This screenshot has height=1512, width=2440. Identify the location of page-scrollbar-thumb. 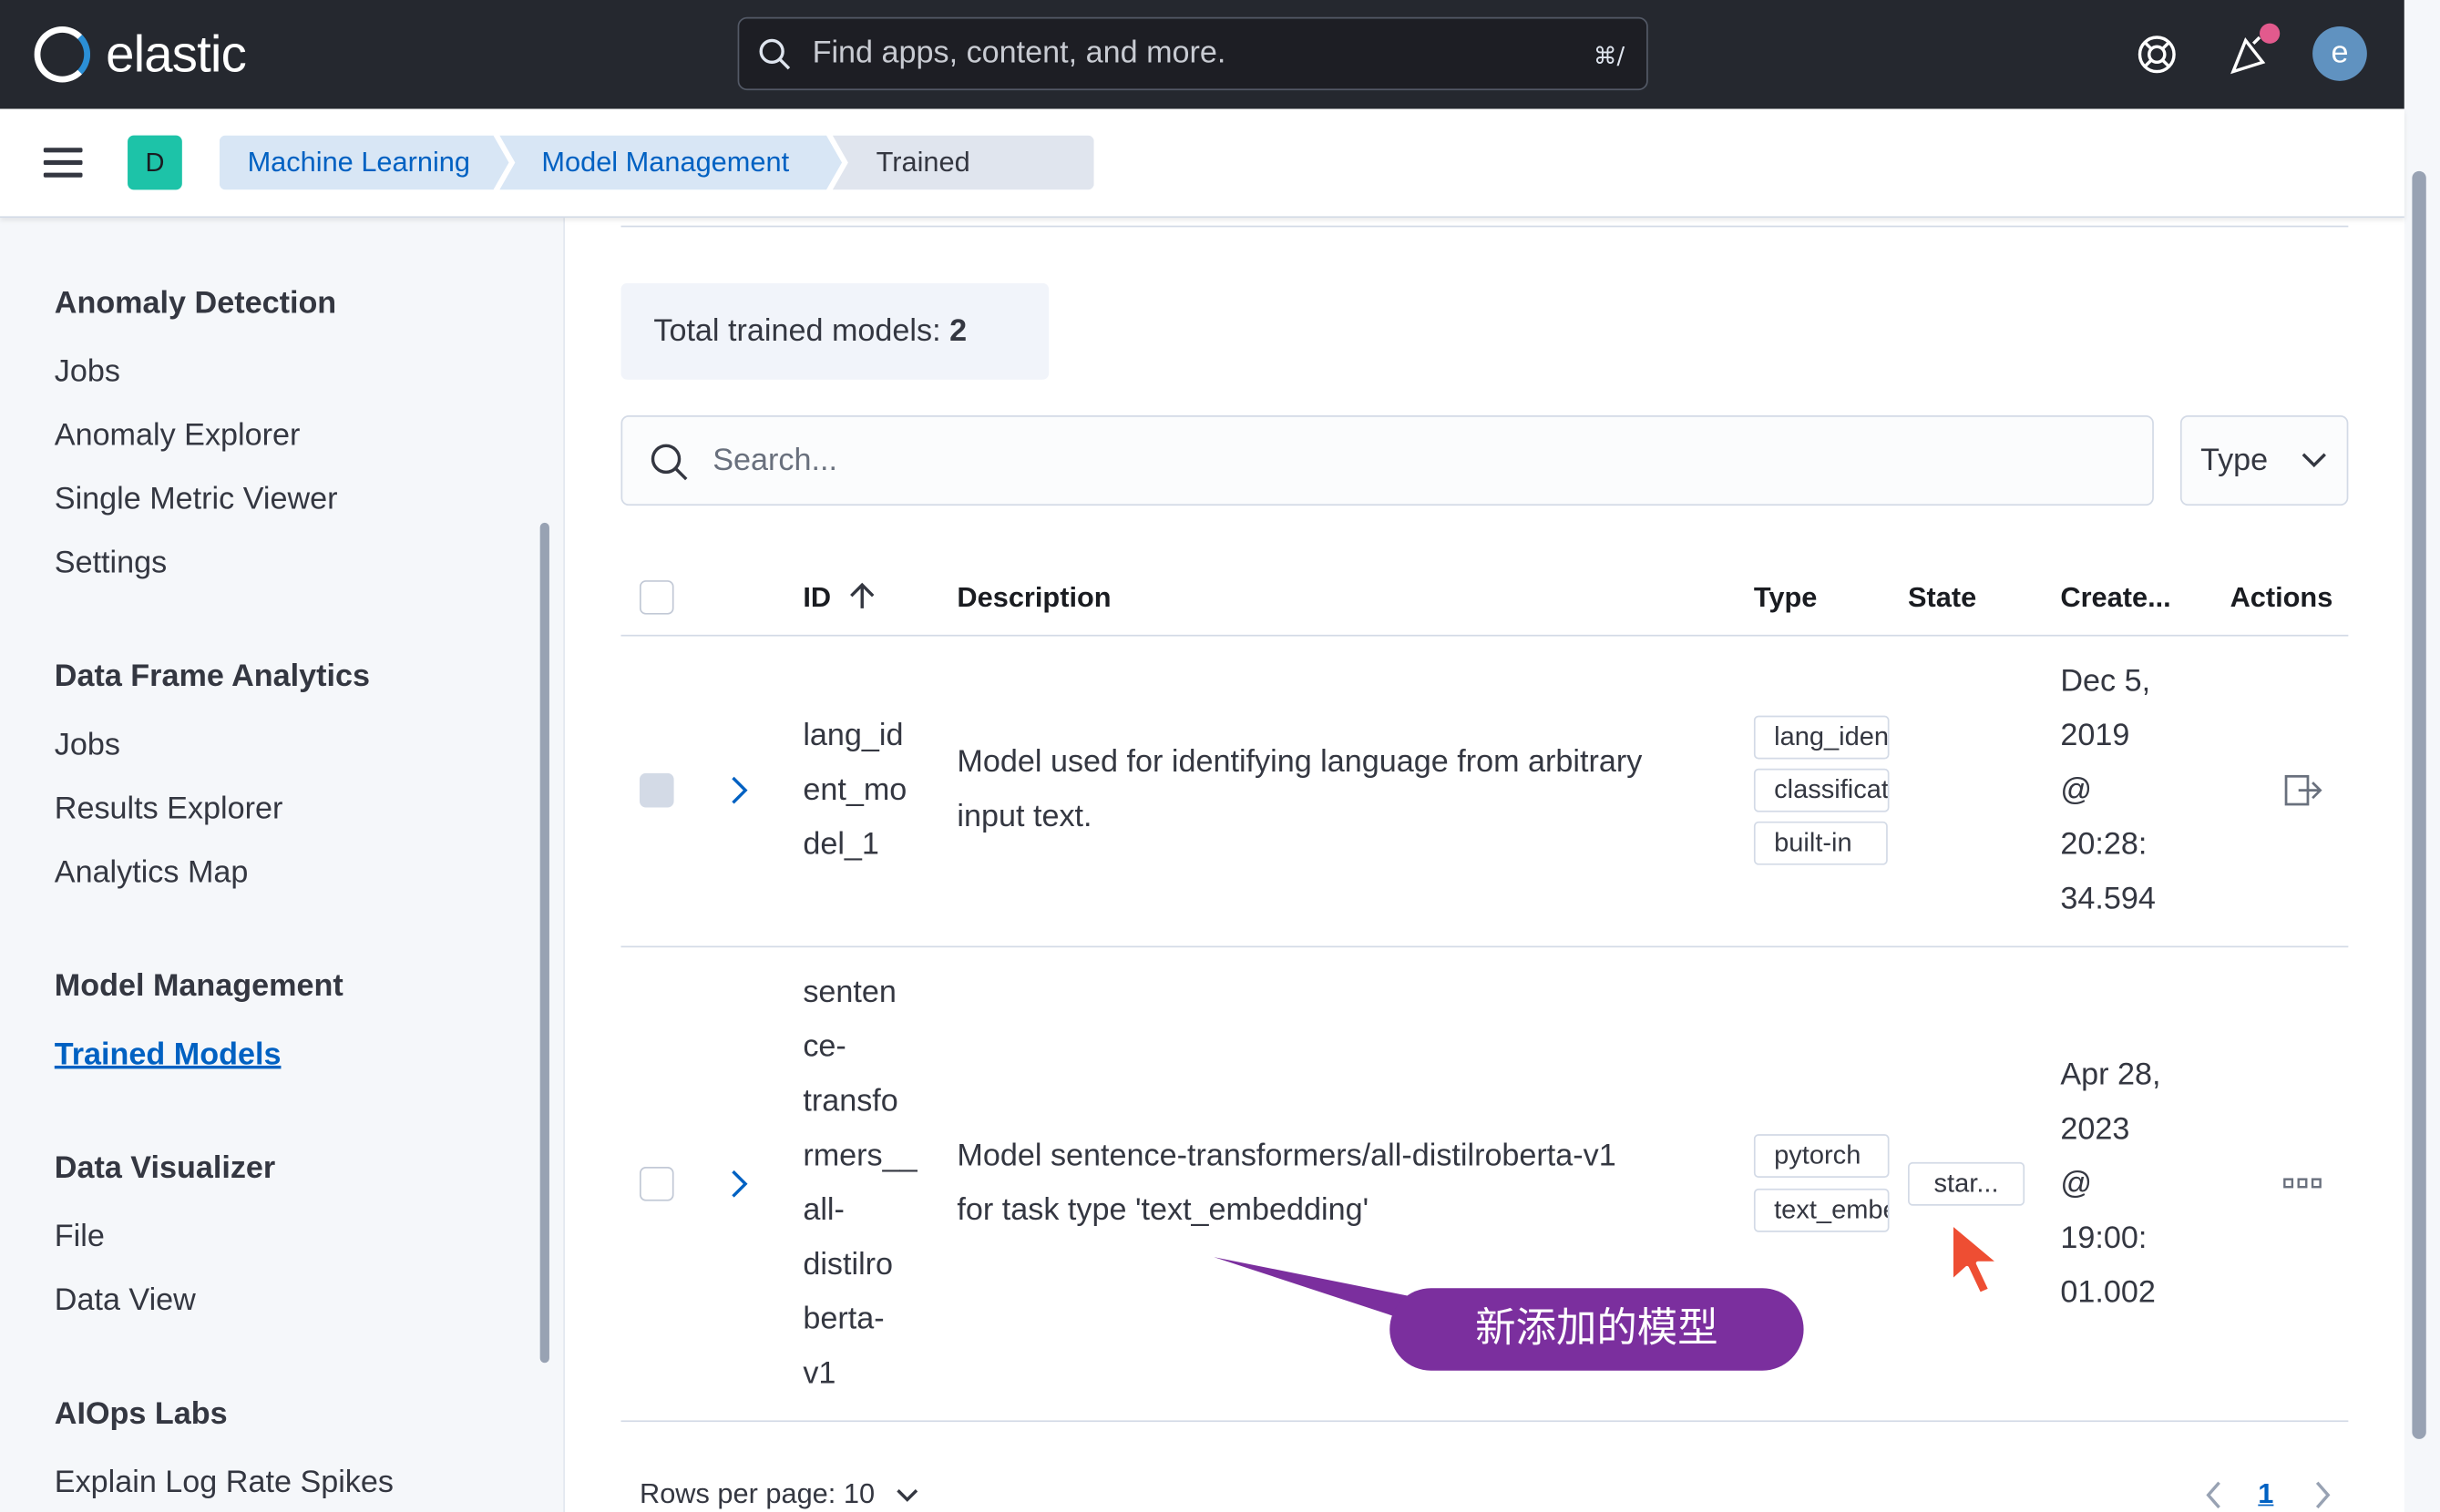
(2419, 804).